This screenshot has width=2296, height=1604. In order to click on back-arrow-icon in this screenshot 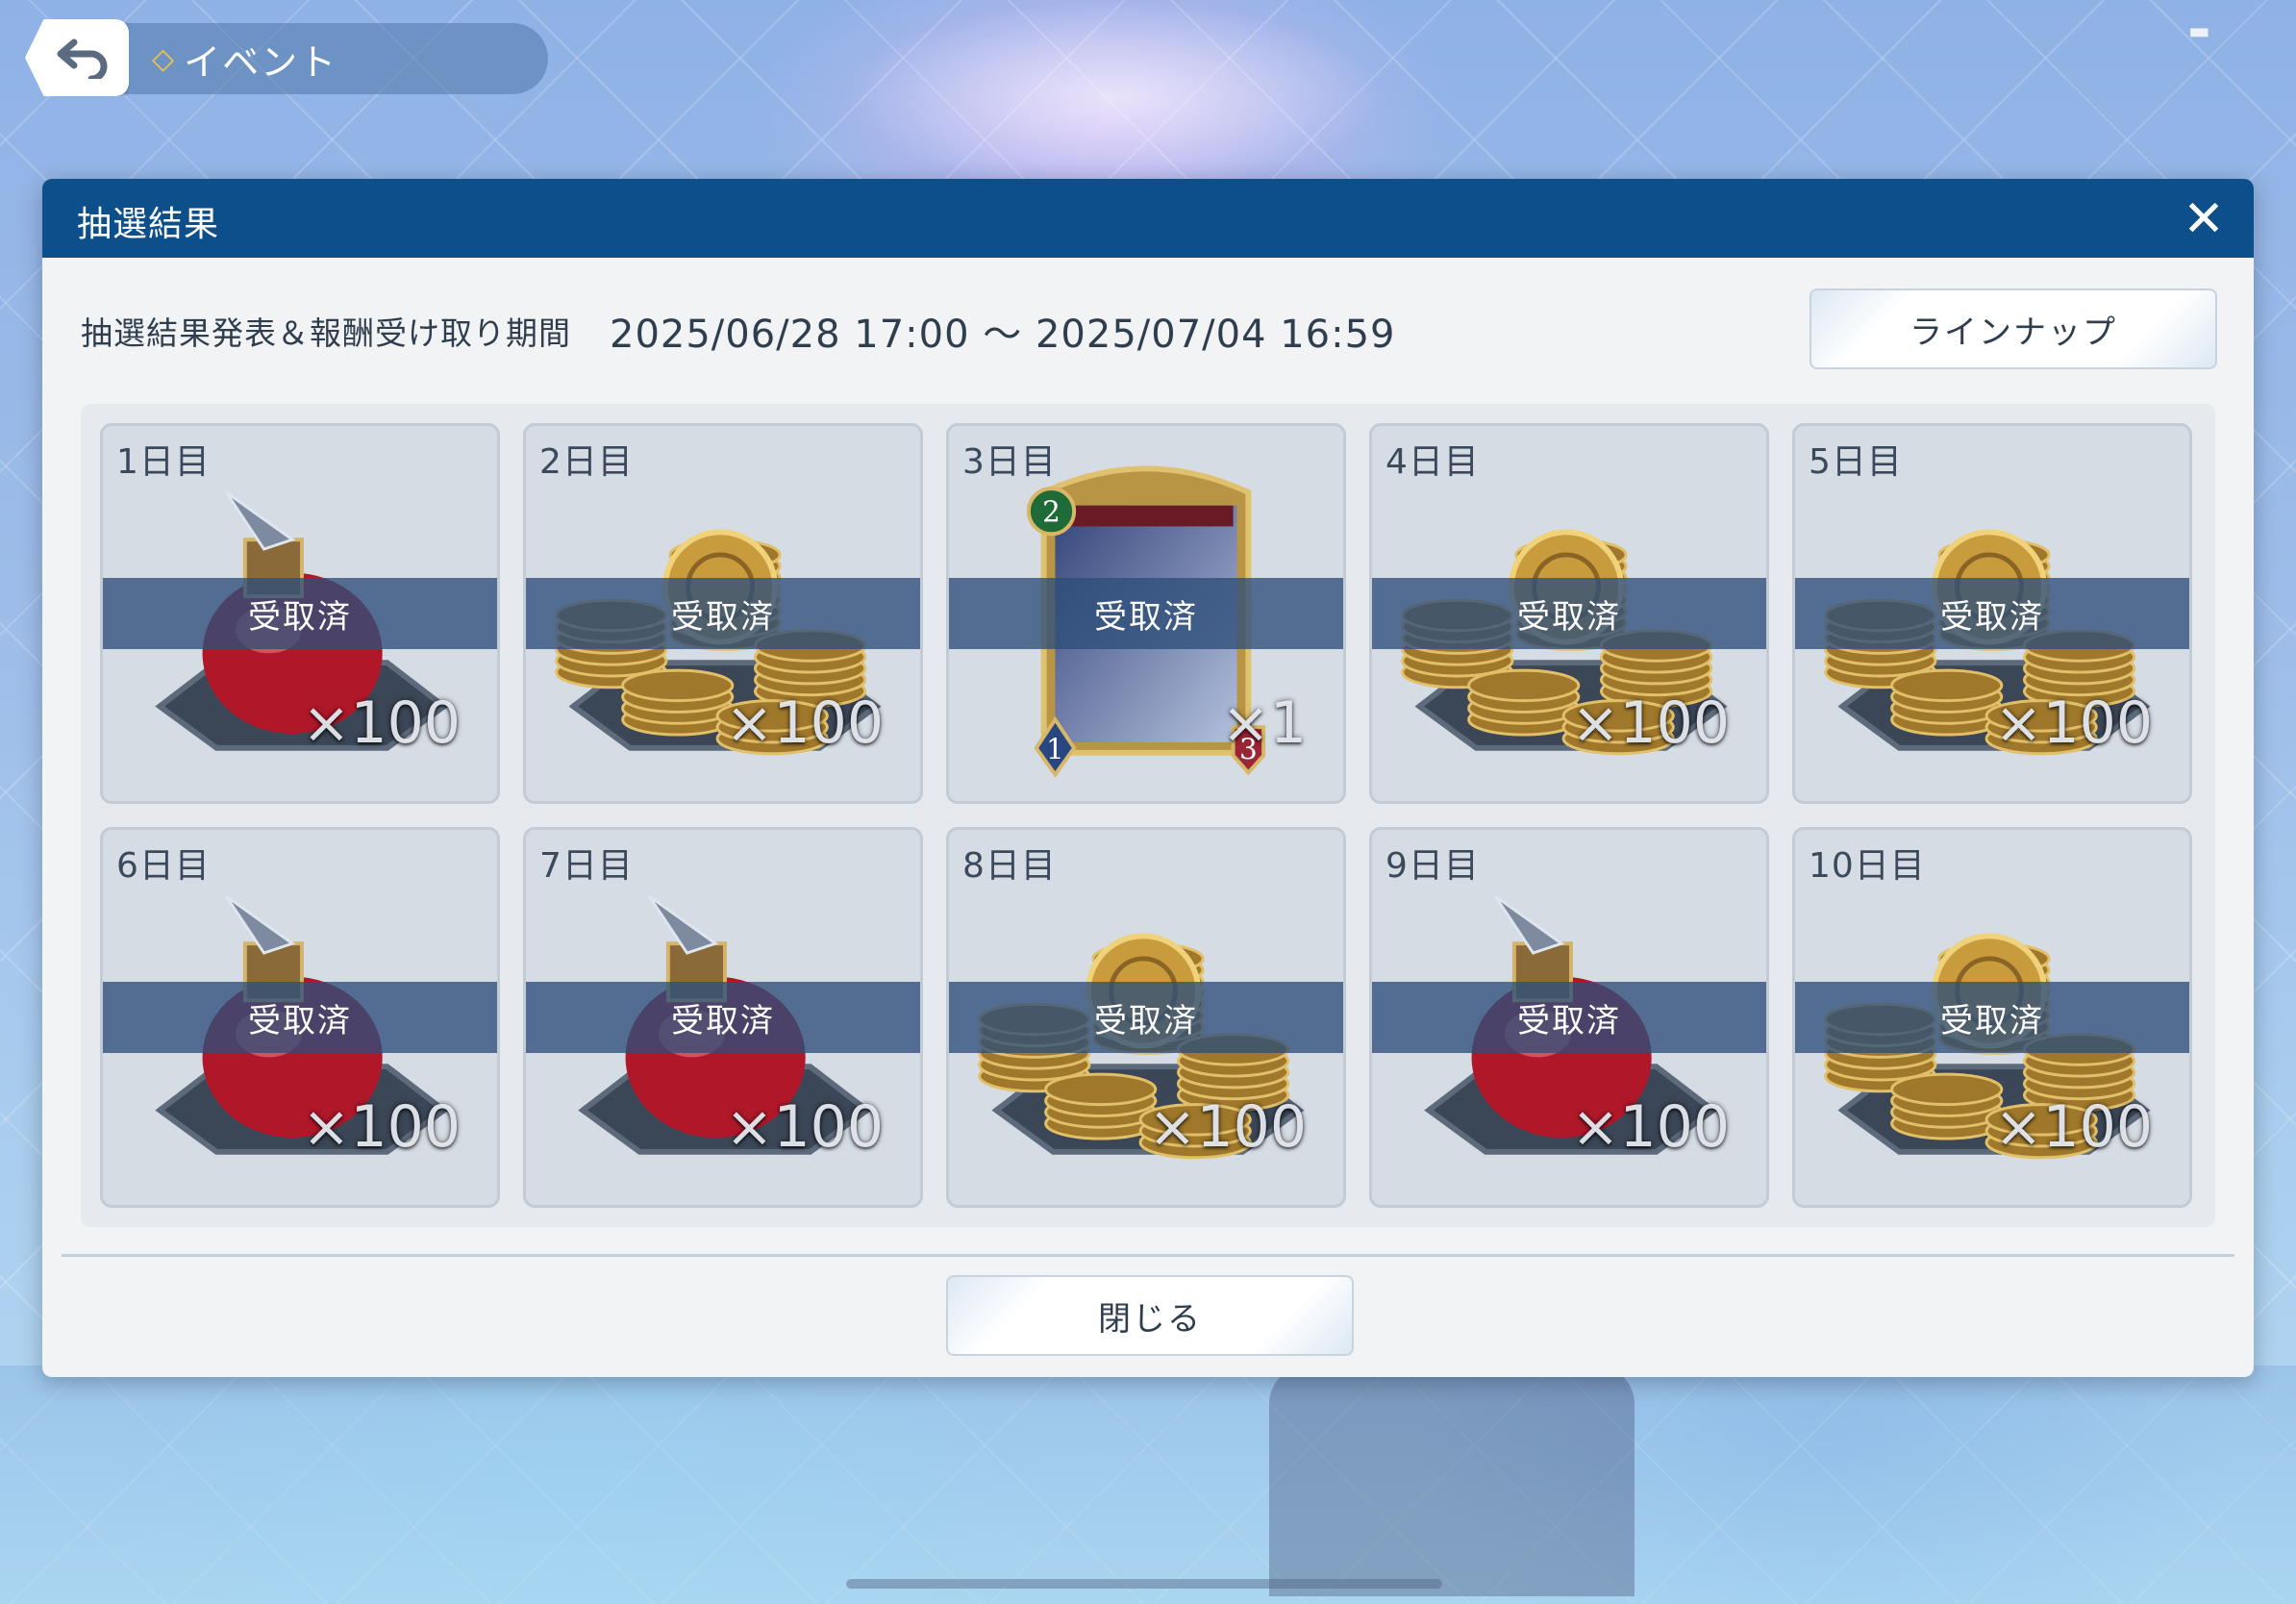, I will do `click(82, 58)`.